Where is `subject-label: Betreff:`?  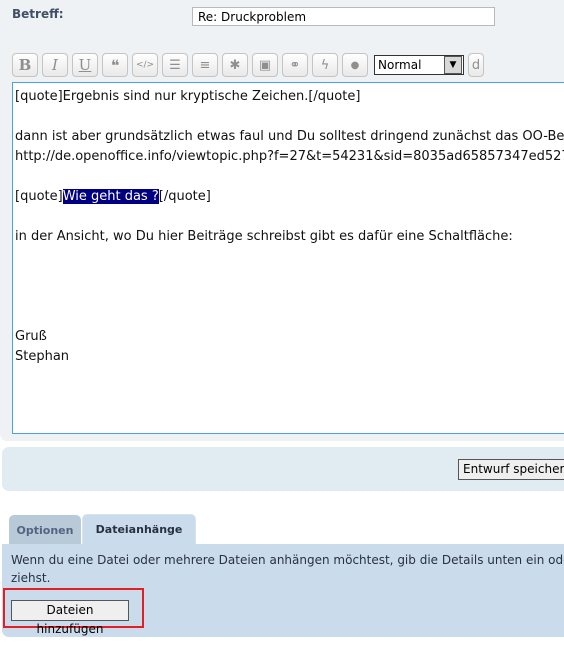 subject-label: Betreff: is located at coordinates (38, 14).